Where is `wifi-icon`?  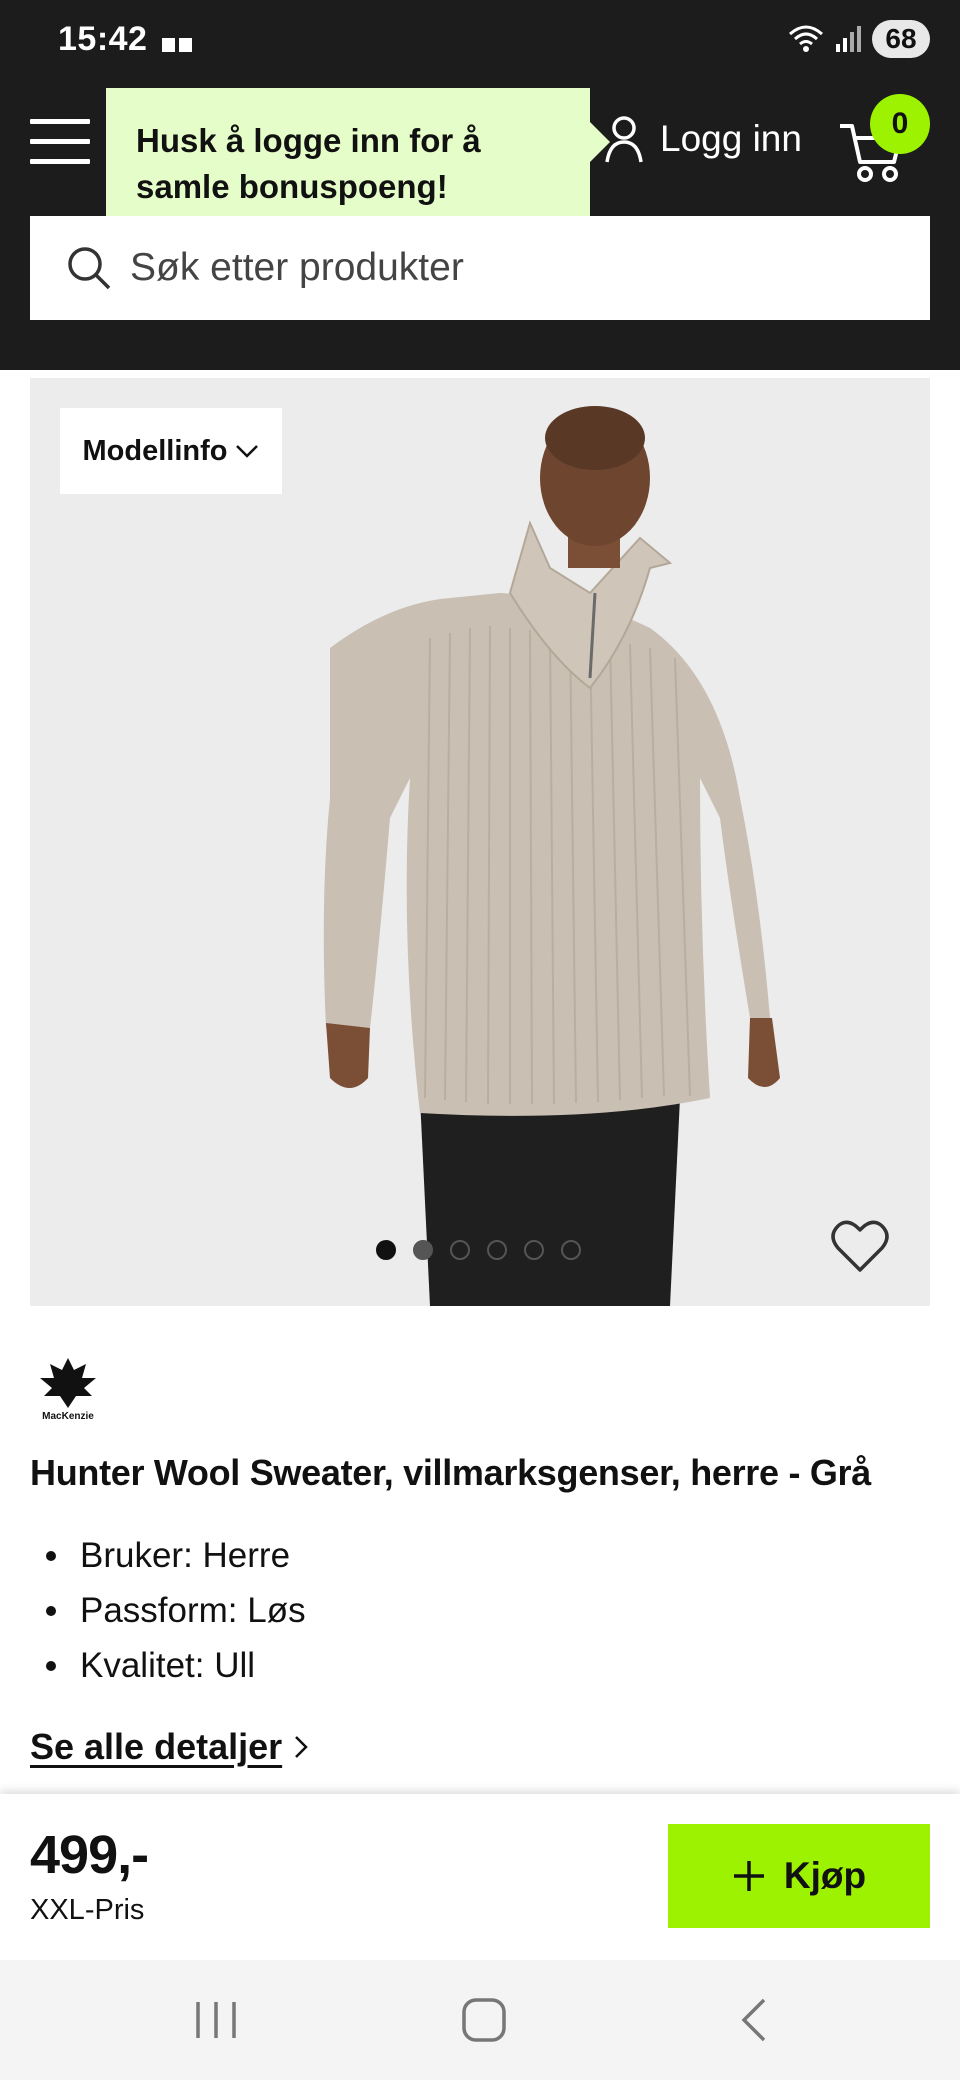
wifi-icon is located at coordinates (806, 38).